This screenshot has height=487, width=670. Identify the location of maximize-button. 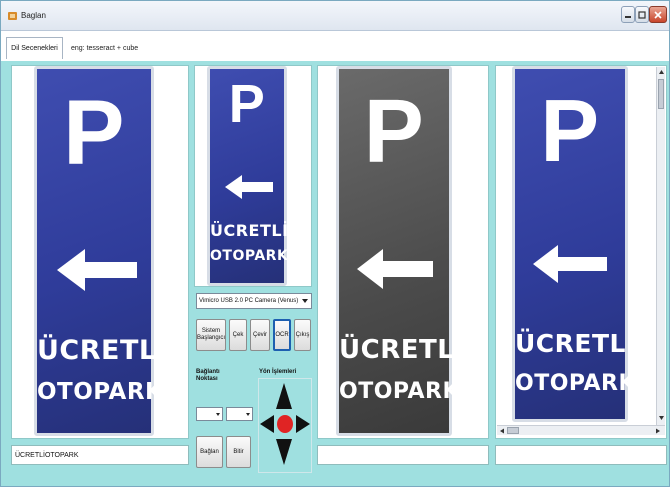
(642, 14).